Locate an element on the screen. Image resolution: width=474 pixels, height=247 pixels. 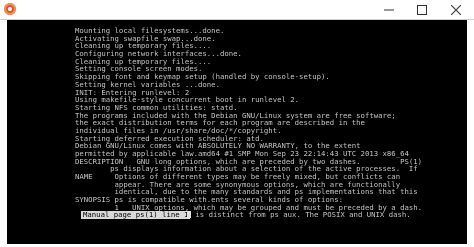
maximize-button is located at coordinates (421, 9).